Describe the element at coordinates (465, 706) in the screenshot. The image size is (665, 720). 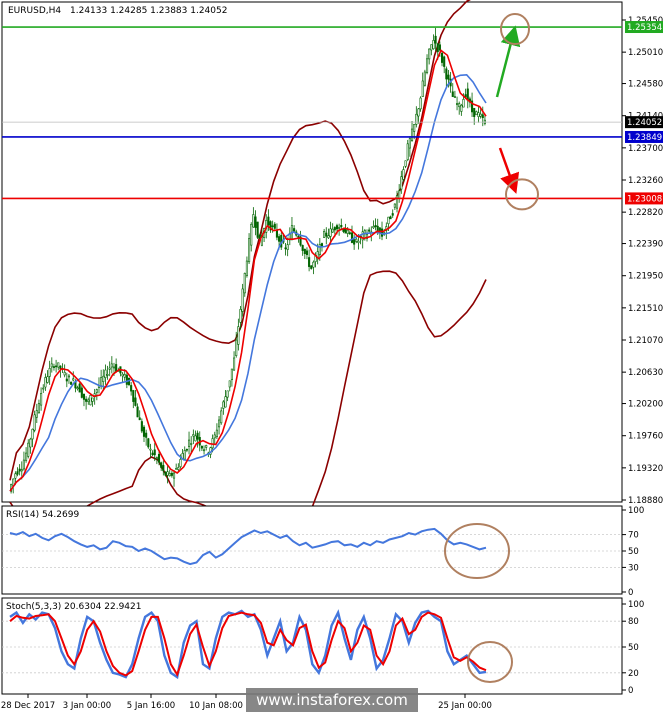
I see `time-tick-label: 25 Jan 00:00` at that location.